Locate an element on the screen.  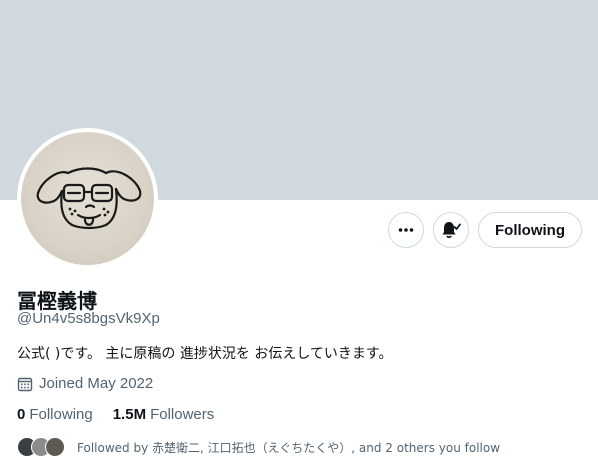
more-icon is located at coordinates (406, 230).